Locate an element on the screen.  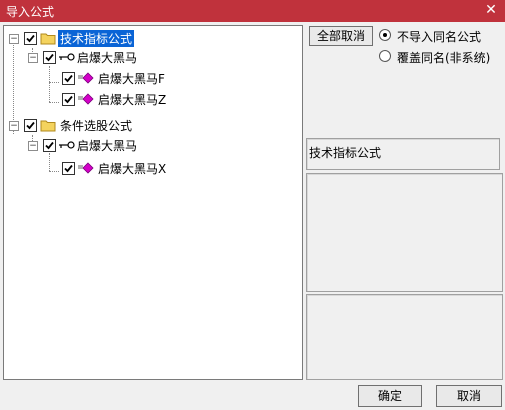
radio-selected-dot is located at coordinates (385, 35).